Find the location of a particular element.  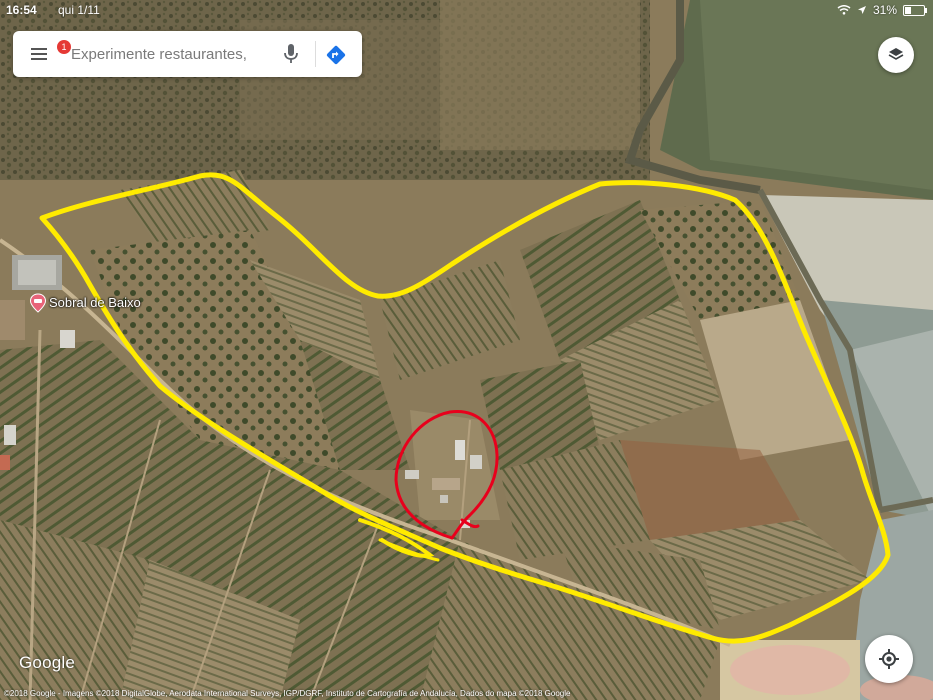

wifi-icon is located at coordinates (844, 10).